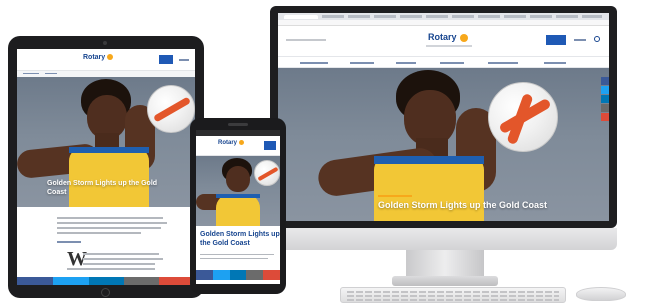 This screenshot has width=654, height=303. Describe the element at coordinates (105, 43) in the screenshot. I see `tablet-camera` at that location.